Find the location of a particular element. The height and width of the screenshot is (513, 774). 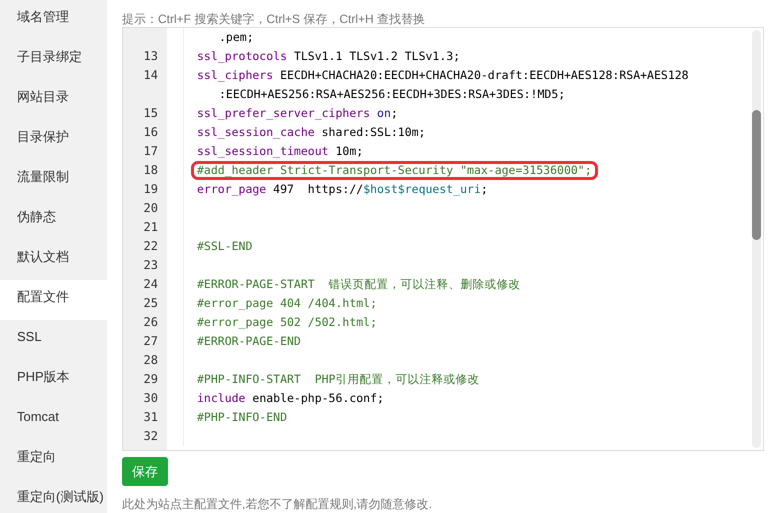

scrollbar is located at coordinates (756, 239).